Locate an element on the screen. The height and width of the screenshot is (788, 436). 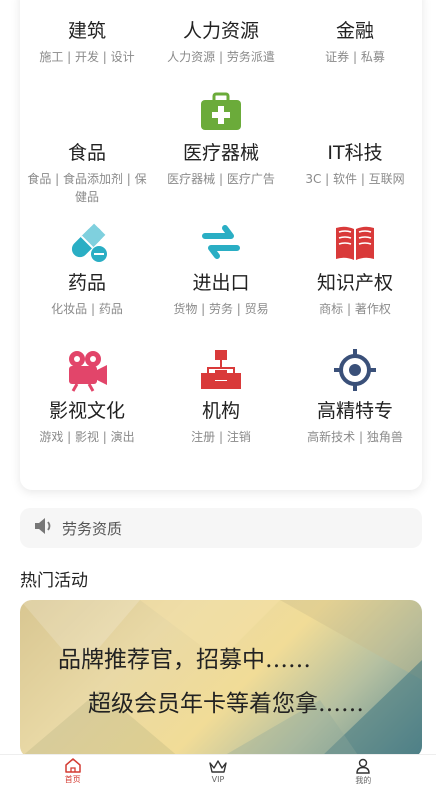
tab-mine: 我的 is located at coordinates (363, 771).